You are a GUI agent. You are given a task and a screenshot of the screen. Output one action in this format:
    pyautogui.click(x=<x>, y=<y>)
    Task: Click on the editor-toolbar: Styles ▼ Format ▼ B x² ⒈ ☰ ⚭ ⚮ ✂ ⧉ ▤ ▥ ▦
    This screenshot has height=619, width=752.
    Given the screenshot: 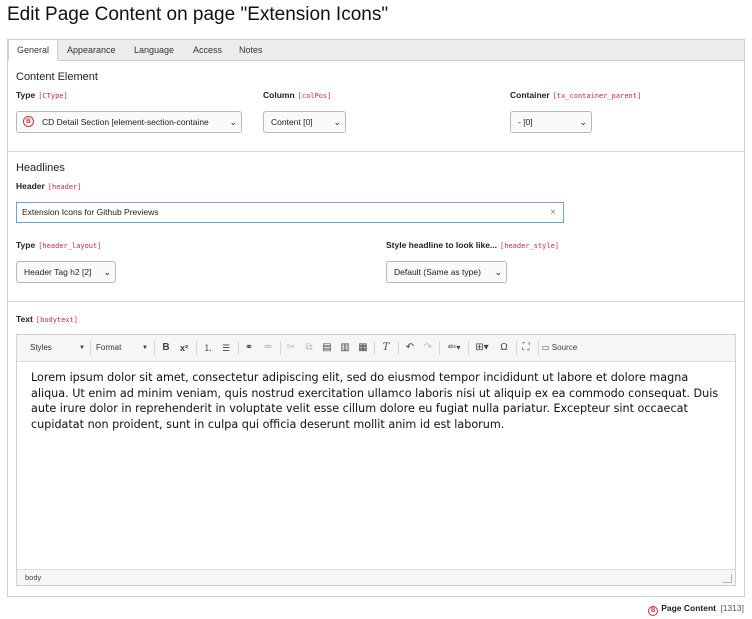 What is the action you would take?
    pyautogui.click(x=376, y=348)
    